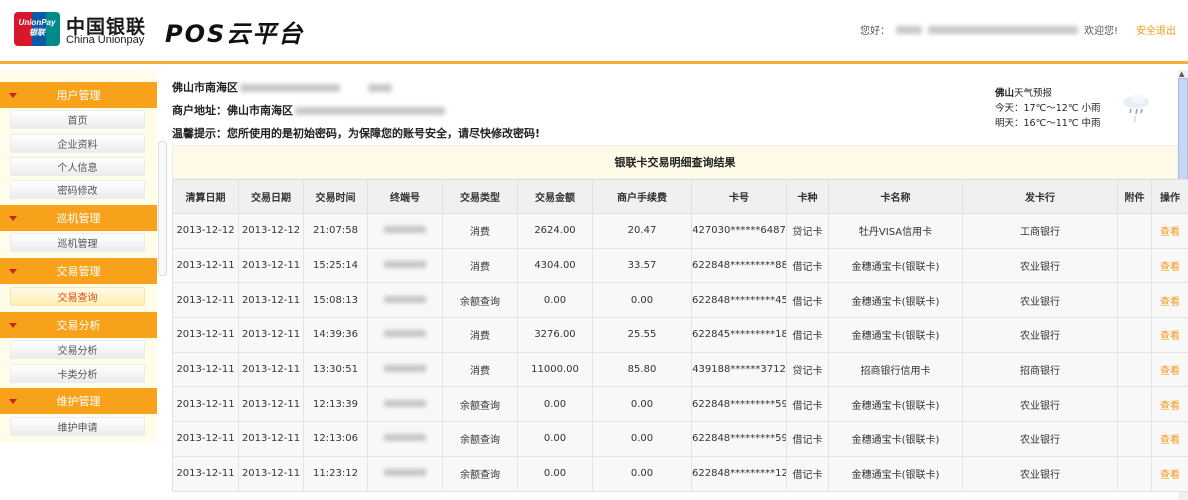 The image size is (1188, 500). What do you see at coordinates (642, 196) in the screenshot?
I see `col-fee: 商户手续费` at bounding box center [642, 196].